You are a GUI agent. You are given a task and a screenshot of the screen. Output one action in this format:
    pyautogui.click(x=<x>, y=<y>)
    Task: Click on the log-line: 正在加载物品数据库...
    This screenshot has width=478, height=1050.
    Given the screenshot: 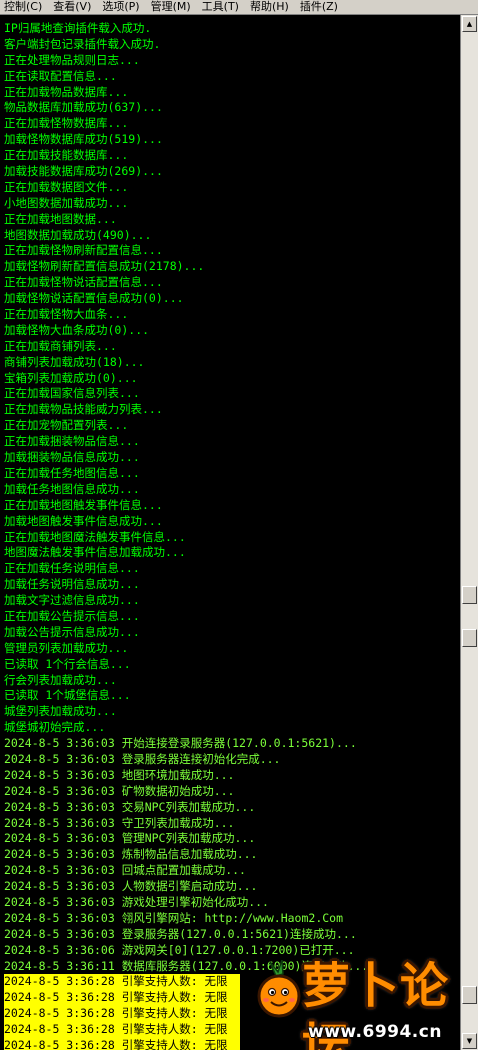 What is the action you would take?
    pyautogui.click(x=66, y=91)
    